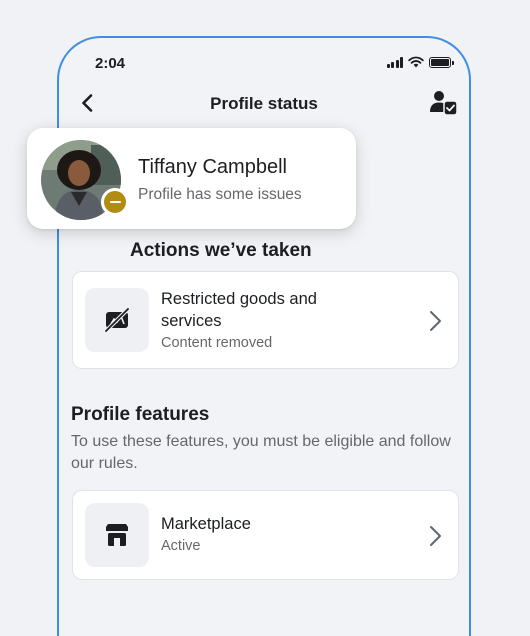  I want to click on feature-item-title: Marketplace, so click(206, 524).